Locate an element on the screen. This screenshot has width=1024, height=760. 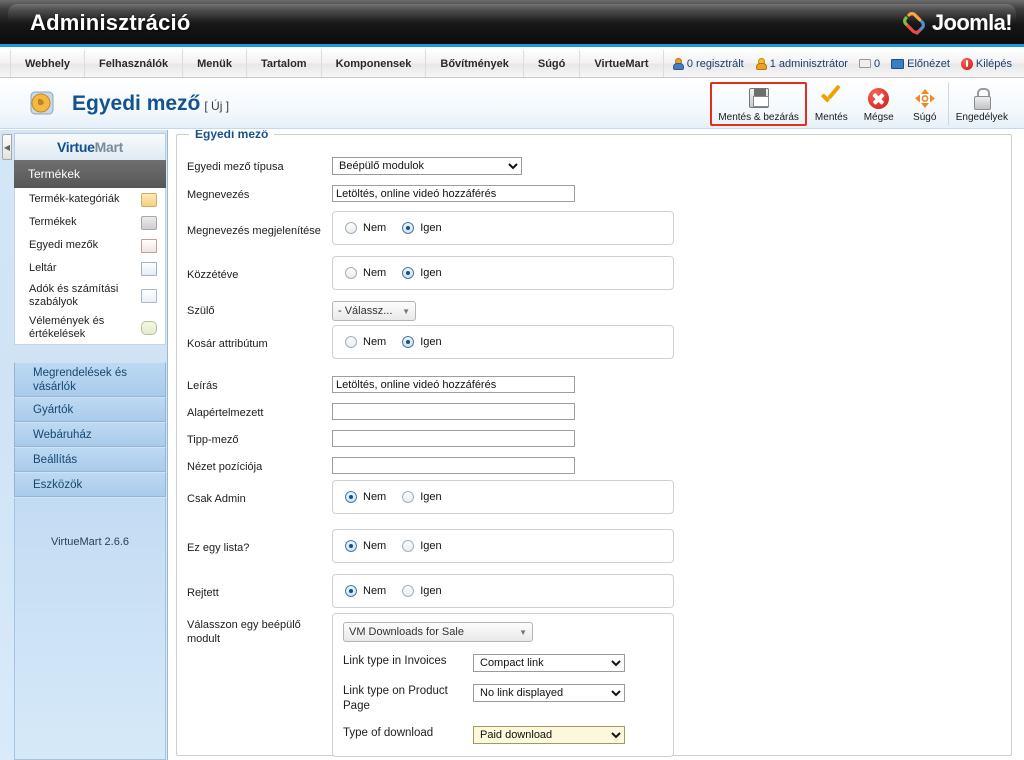
sidebar-item-tools: Eszközök is located at coordinates (90, 484).